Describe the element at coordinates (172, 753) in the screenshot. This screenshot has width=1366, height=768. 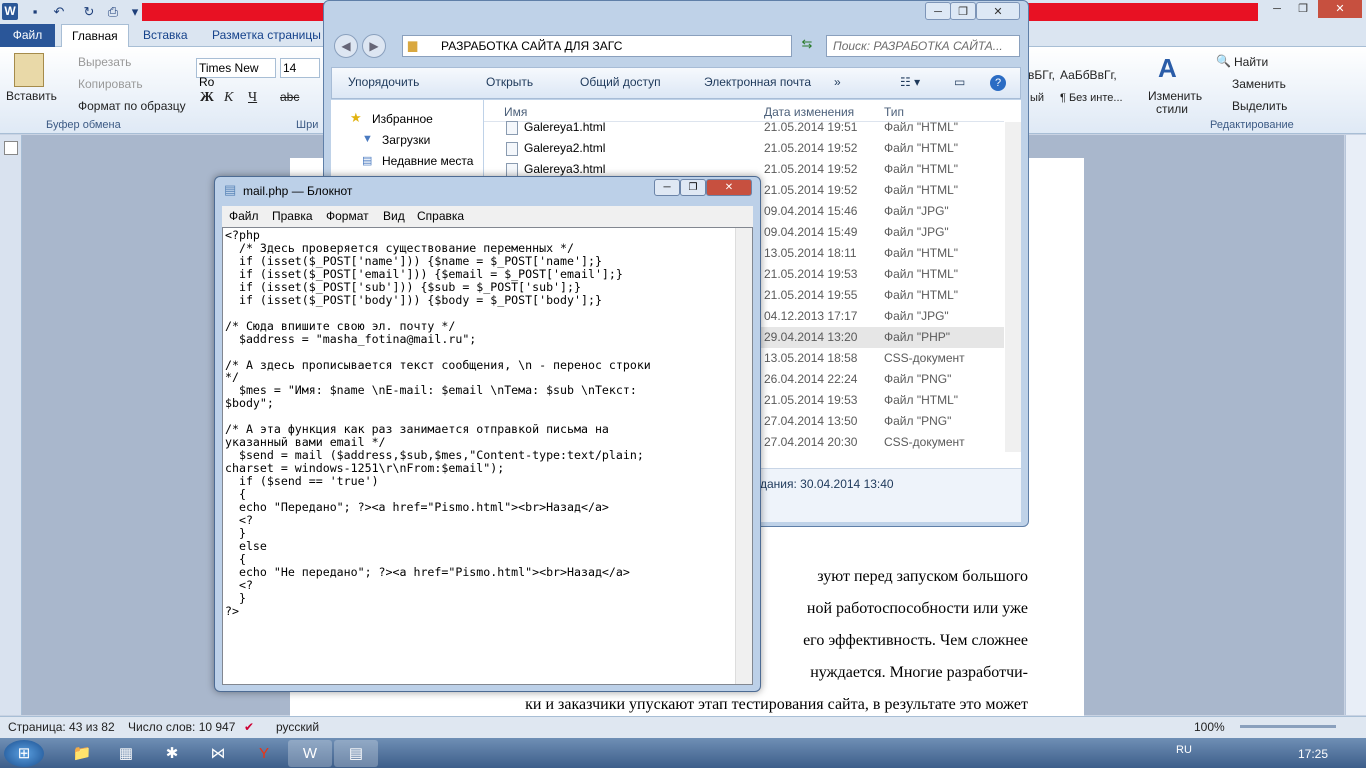
I see `app-taskbar-icon: ✱` at that location.